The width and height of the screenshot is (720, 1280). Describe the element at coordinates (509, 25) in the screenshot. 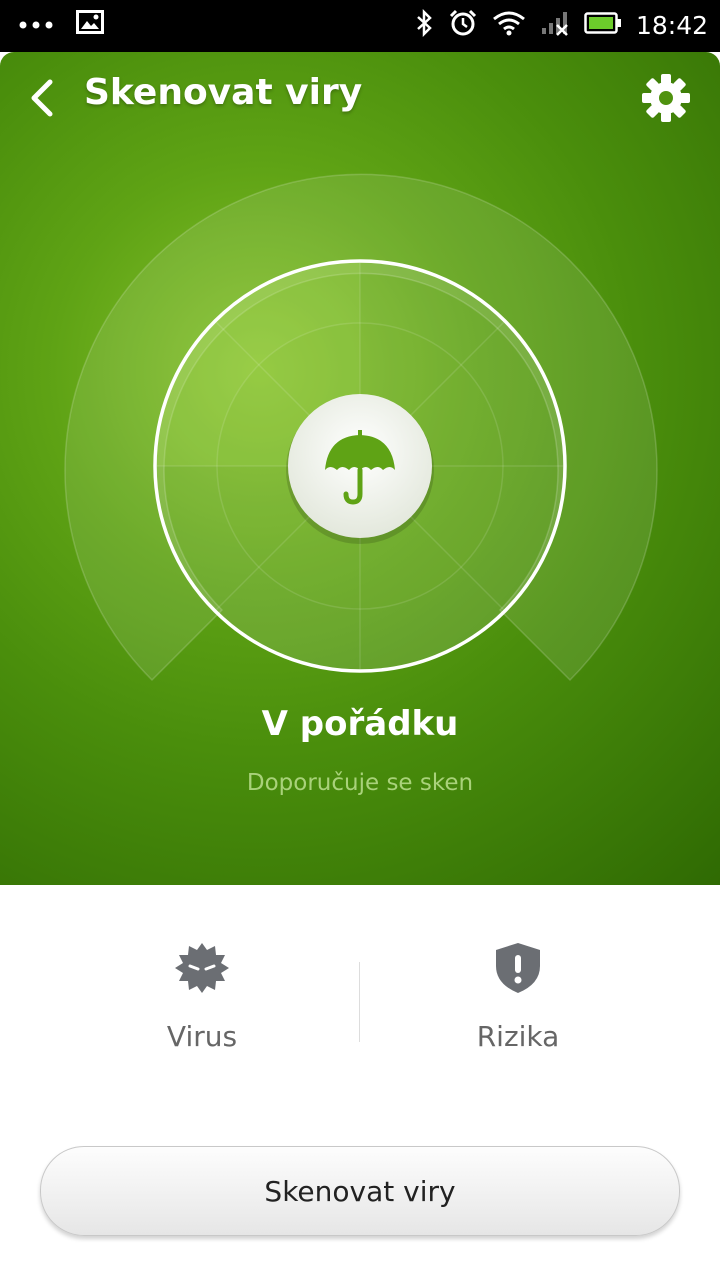

I see `wifi-icon` at that location.